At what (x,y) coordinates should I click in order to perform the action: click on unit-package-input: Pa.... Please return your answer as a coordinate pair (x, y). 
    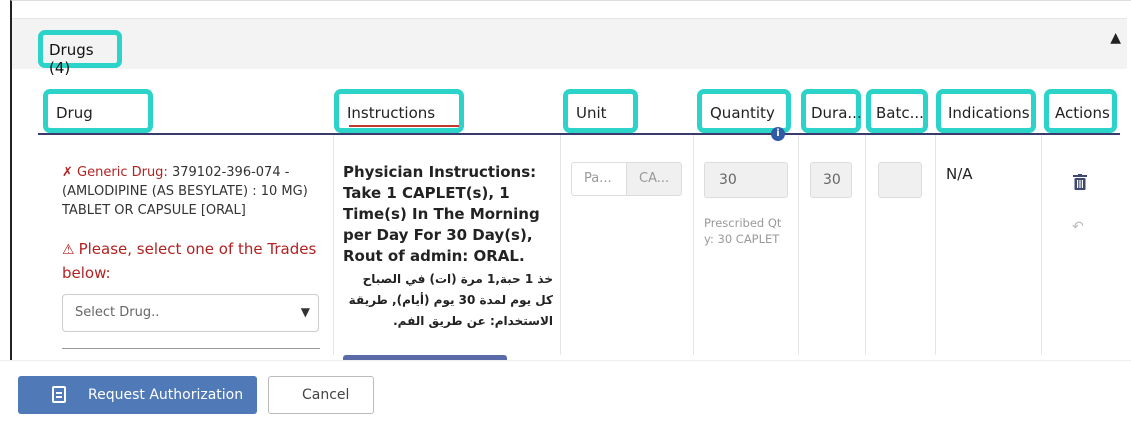
    Looking at the image, I should click on (599, 179).